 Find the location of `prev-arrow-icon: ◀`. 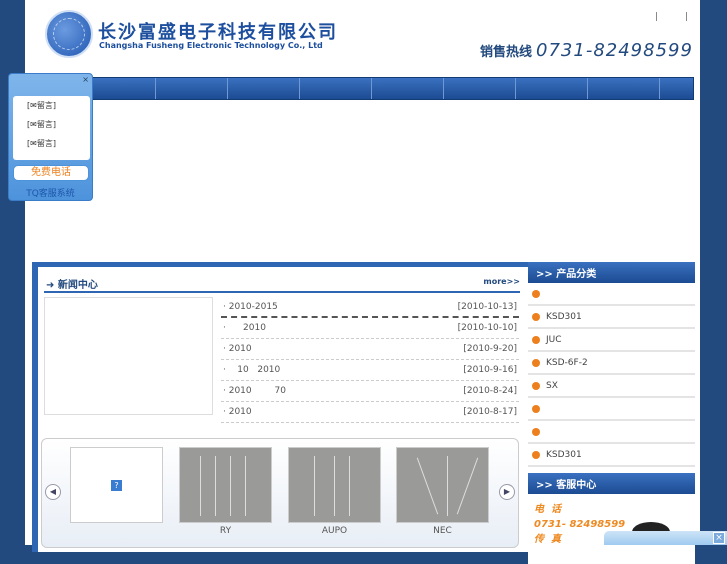

prev-arrow-icon: ◀ is located at coordinates (53, 492).